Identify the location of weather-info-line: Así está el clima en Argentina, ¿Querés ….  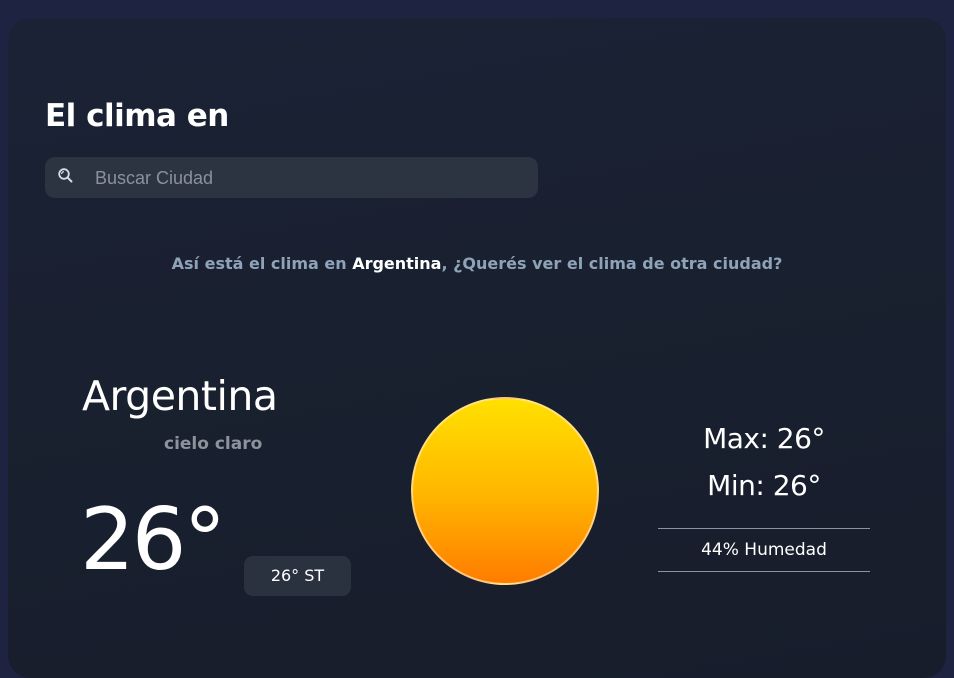
(477, 263).